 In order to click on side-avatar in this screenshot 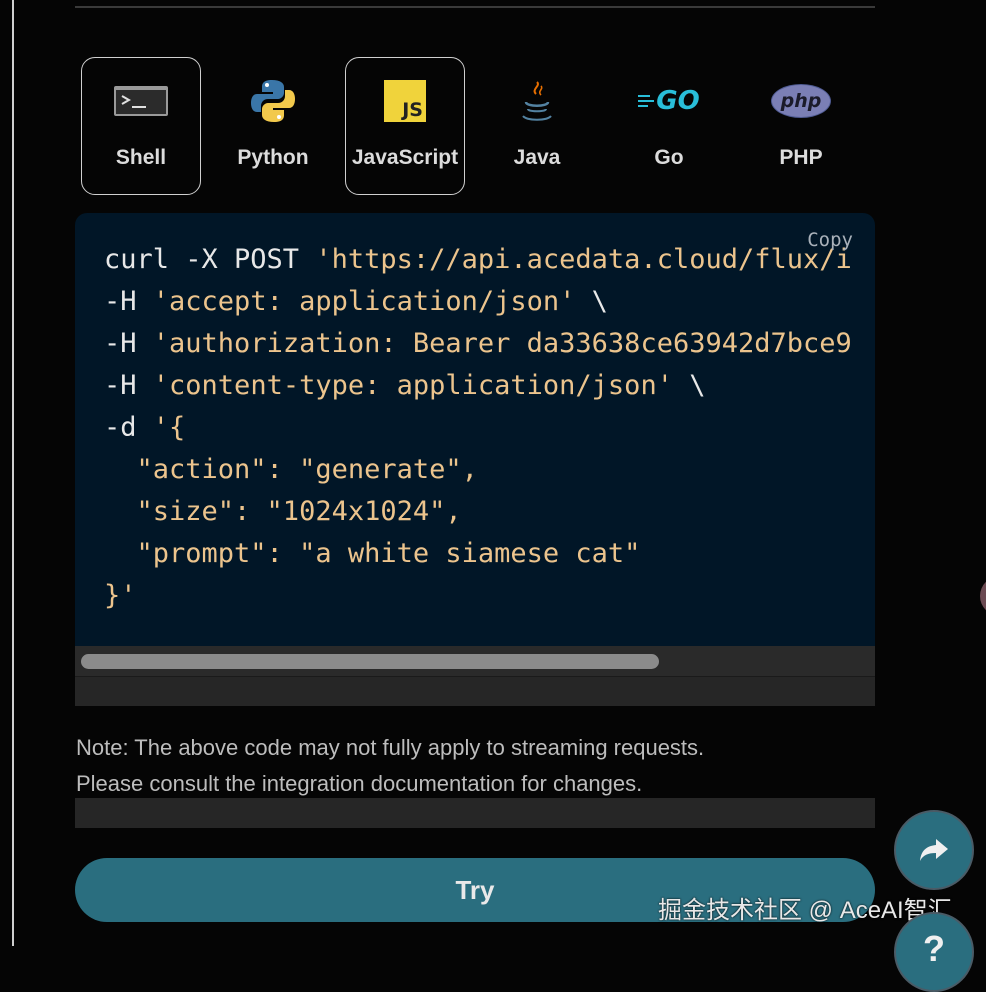, I will do `click(983, 596)`.